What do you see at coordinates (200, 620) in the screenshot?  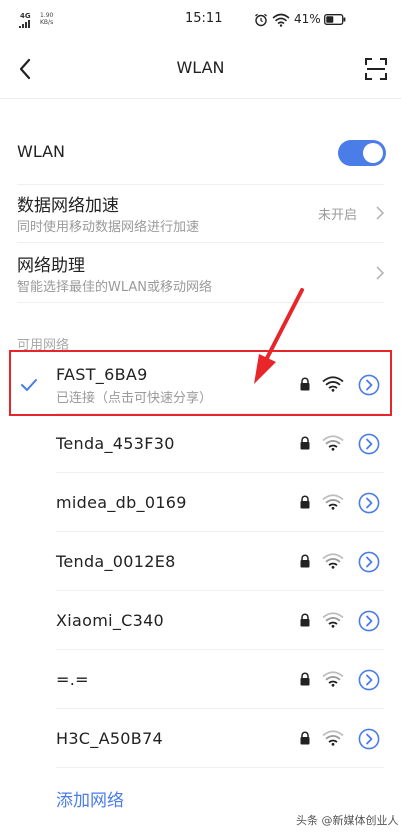 I see `network-row: Xiaomi_C340` at bounding box center [200, 620].